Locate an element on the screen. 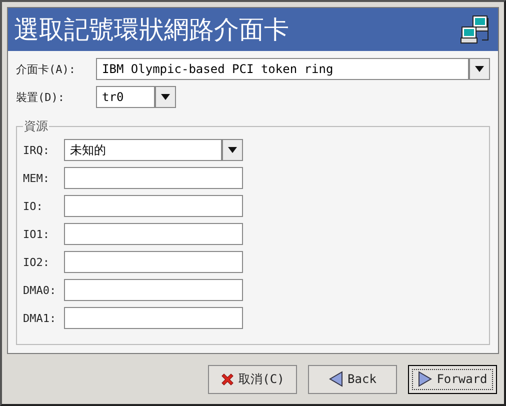 Image resolution: width=506 pixels, height=406 pixels. field-label: IO1: is located at coordinates (36, 234).